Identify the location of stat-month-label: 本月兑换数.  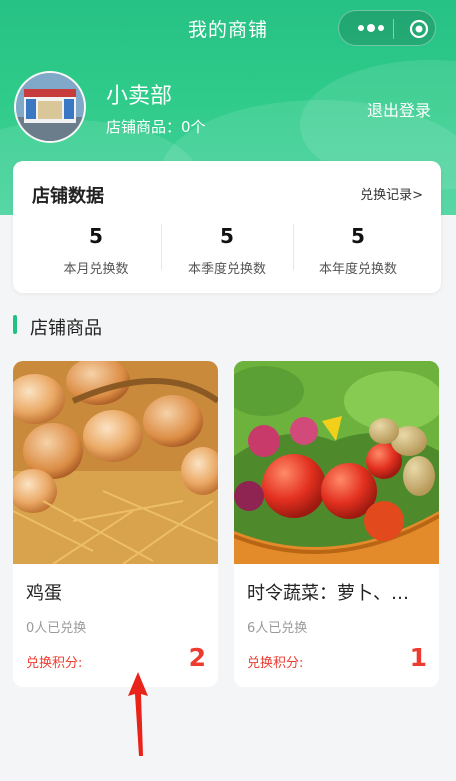
(96, 269).